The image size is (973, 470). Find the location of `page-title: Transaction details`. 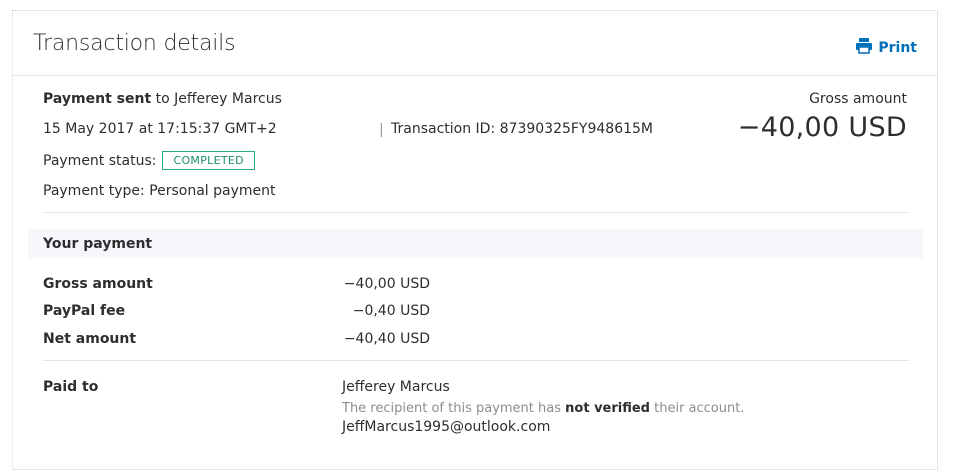

page-title: Transaction details is located at coordinates (134, 43).